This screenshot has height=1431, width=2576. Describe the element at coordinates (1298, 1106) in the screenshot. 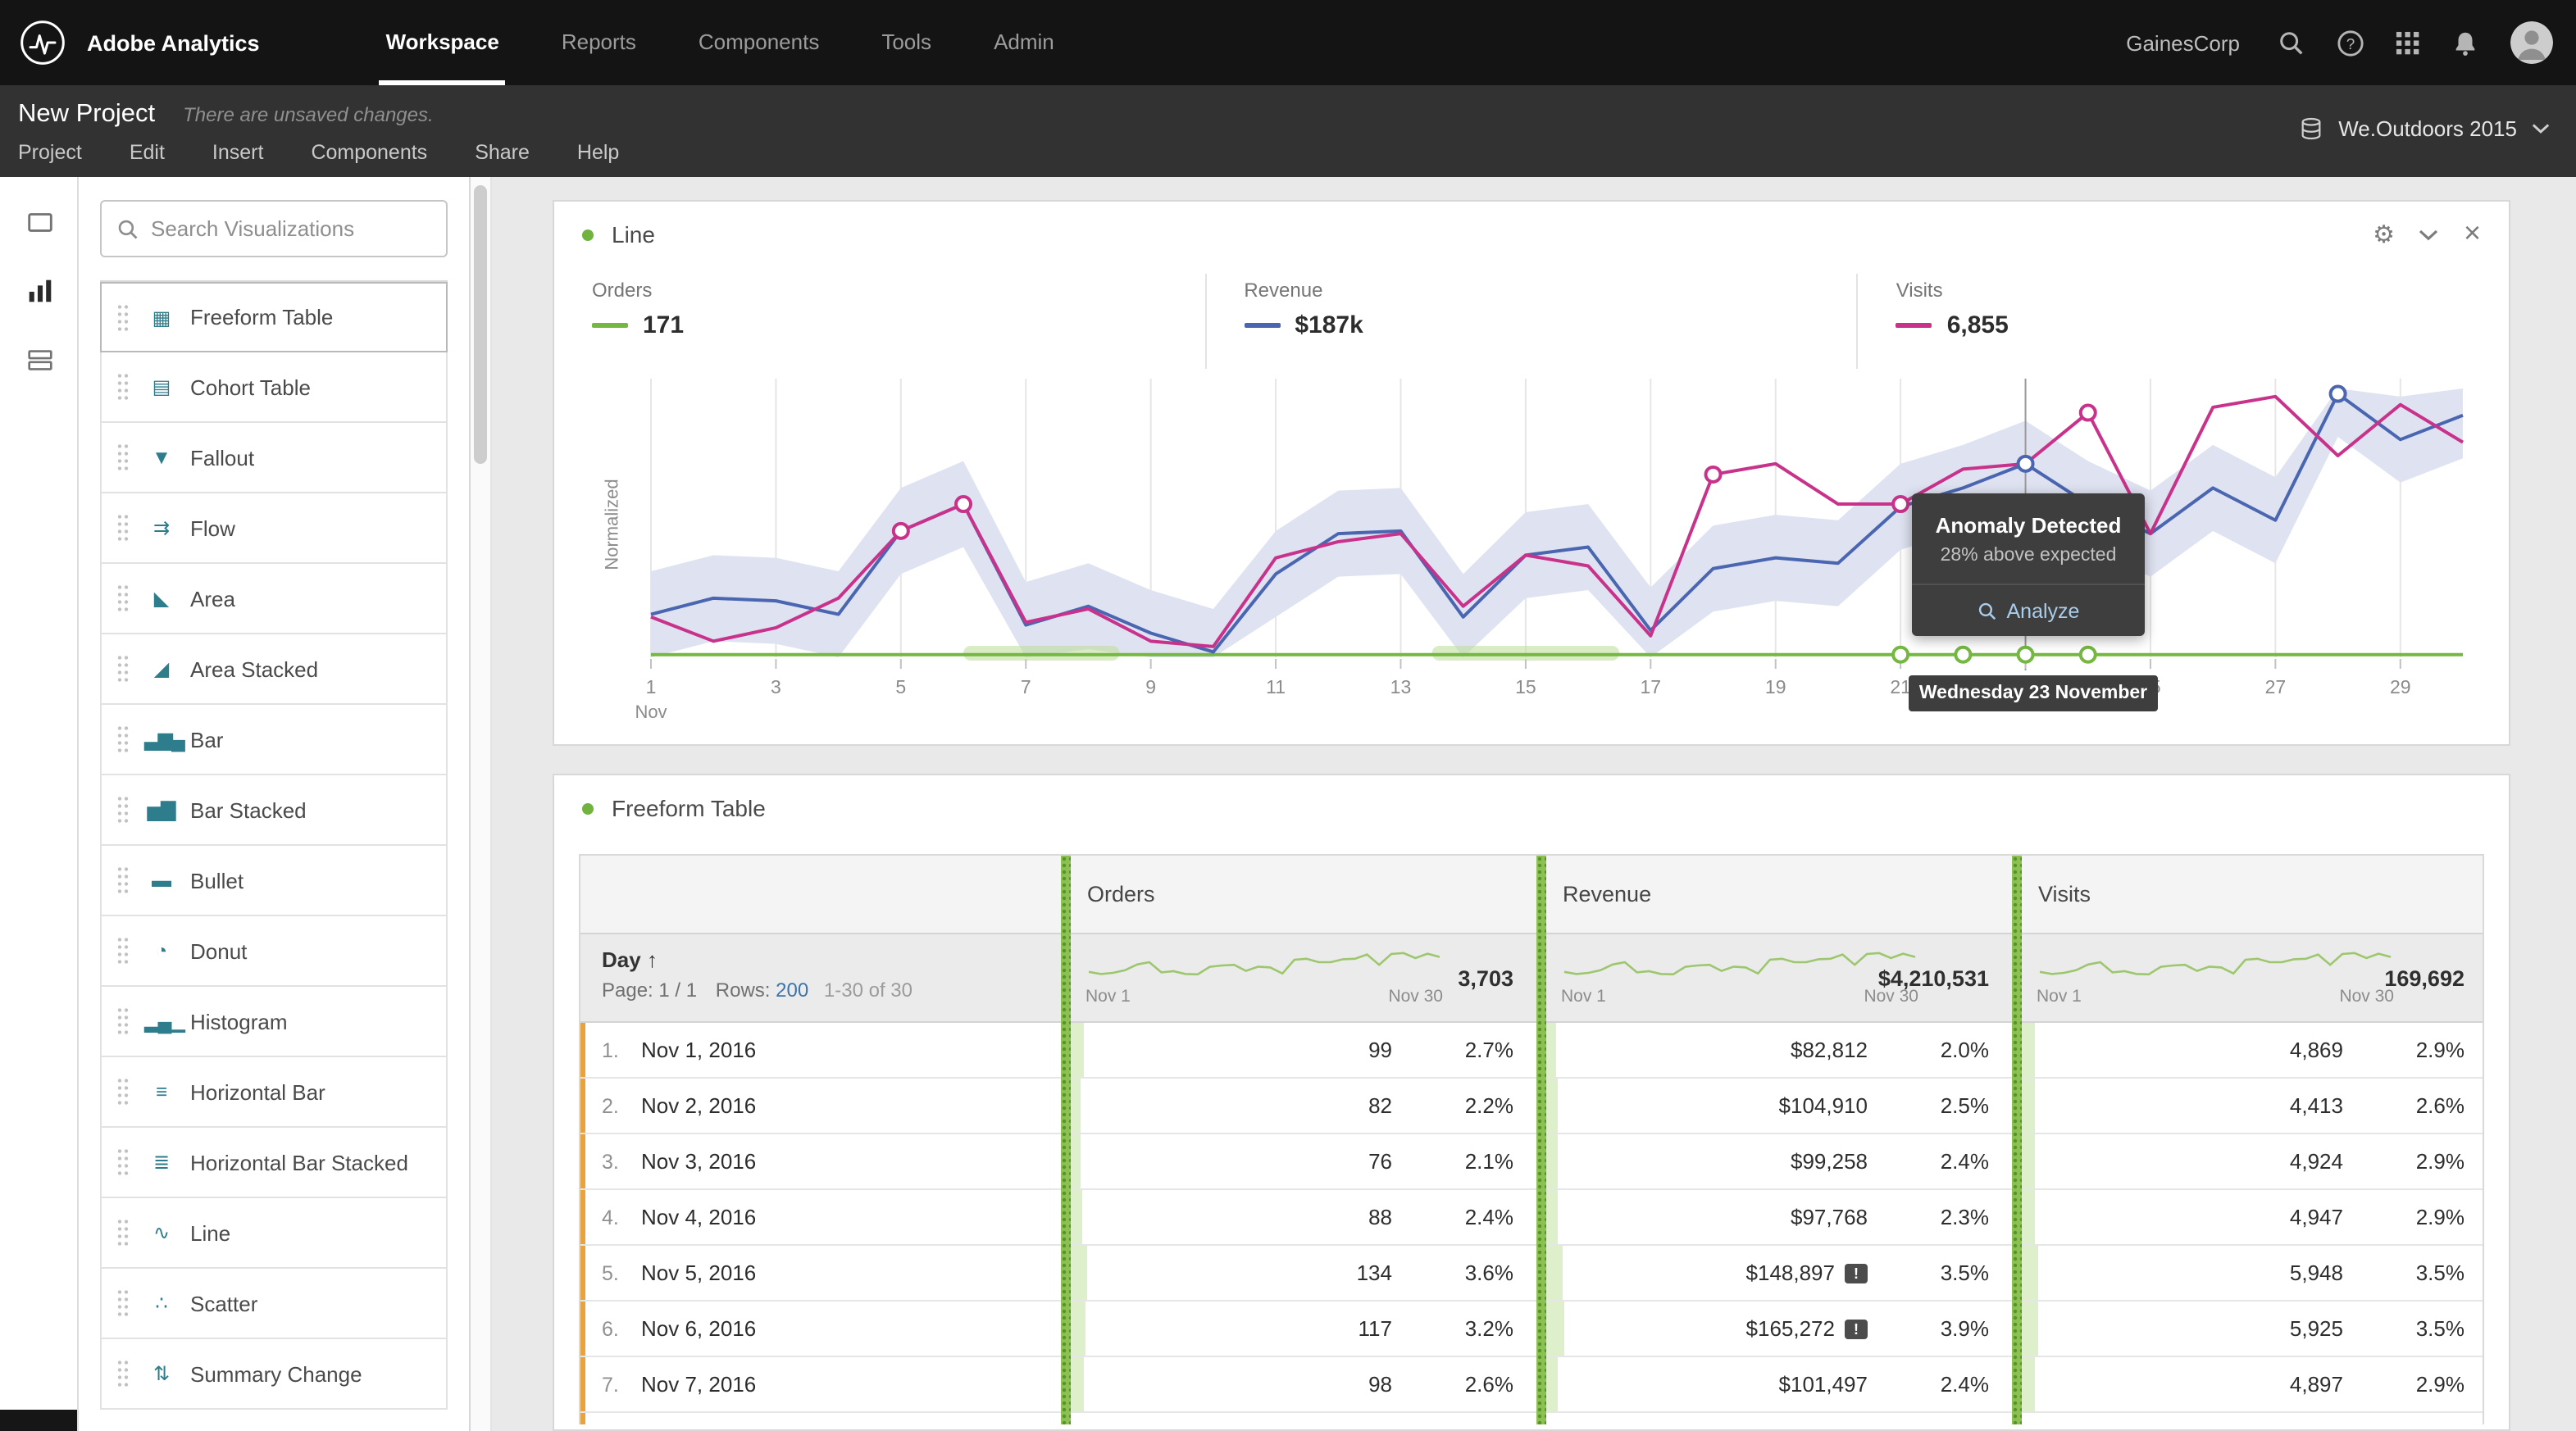

I see `cell-orders: 82 2.2%` at that location.